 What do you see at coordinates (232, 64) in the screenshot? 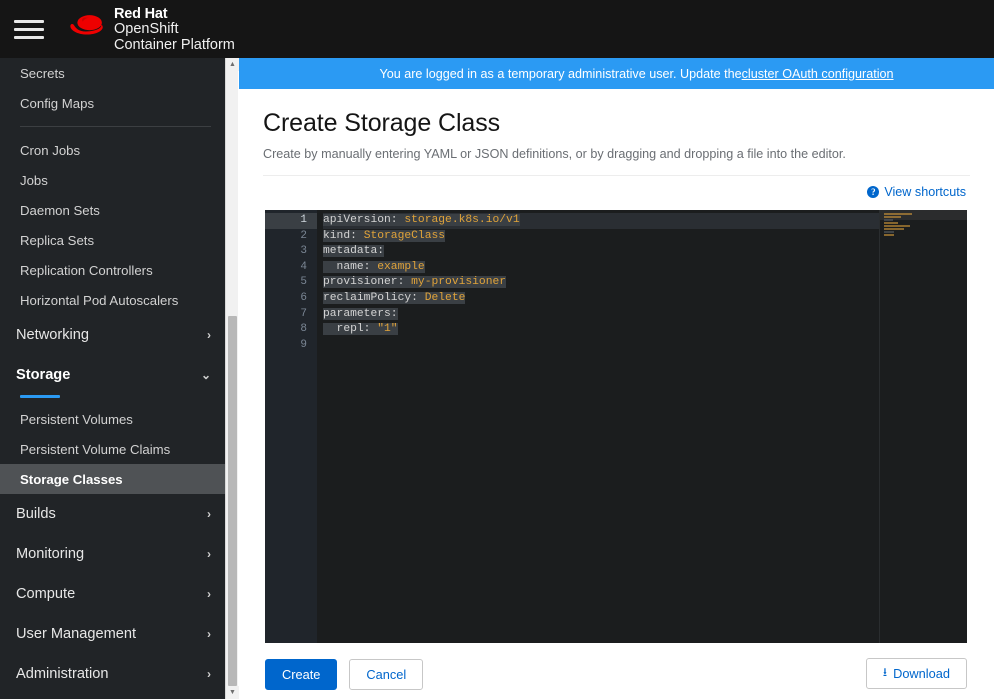
I see `scroll-up-arrow-icon: ▲` at bounding box center [232, 64].